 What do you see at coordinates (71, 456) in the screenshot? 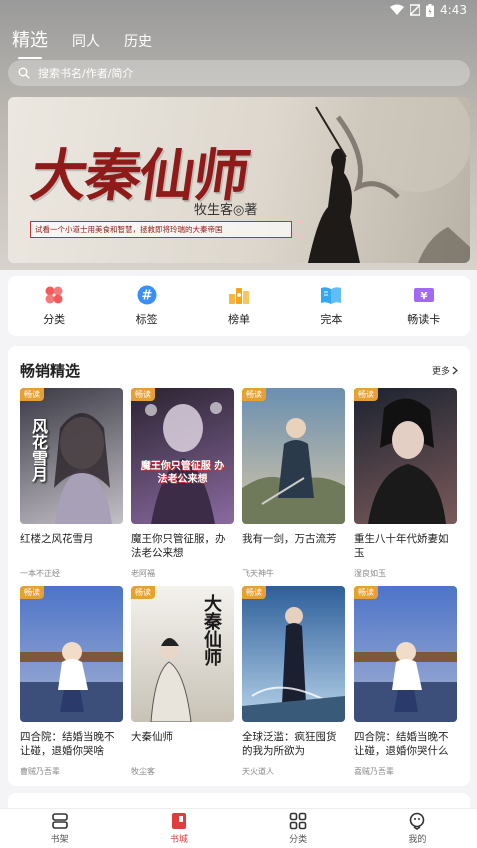
I see `book-cover: 畅读 风花雪月` at bounding box center [71, 456].